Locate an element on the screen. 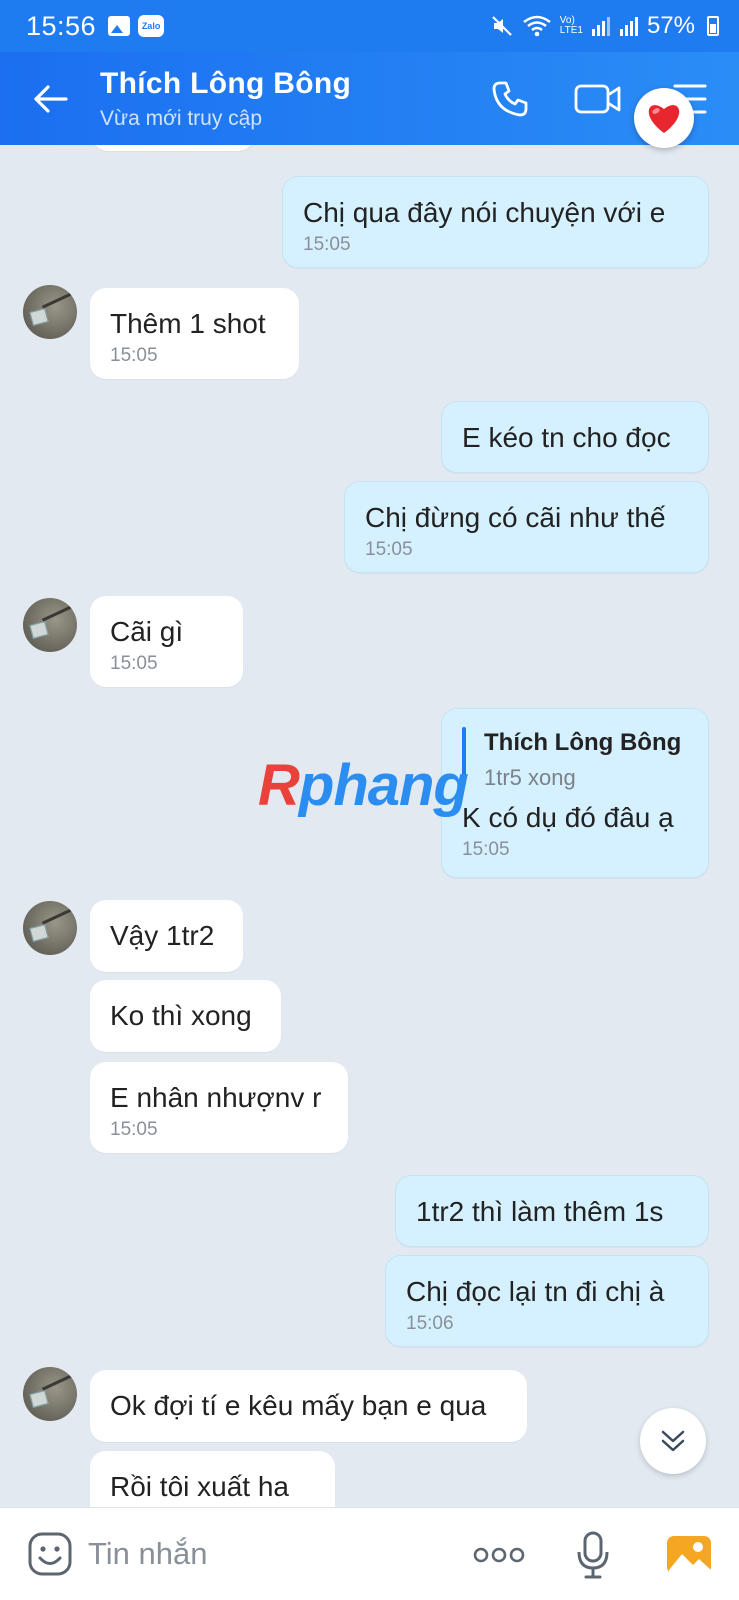 Image resolution: width=739 pixels, height=1600 pixels. message-bubble-incoming: Ok đợi tí e kêu mấy bạn e qua is located at coordinates (308, 1406).